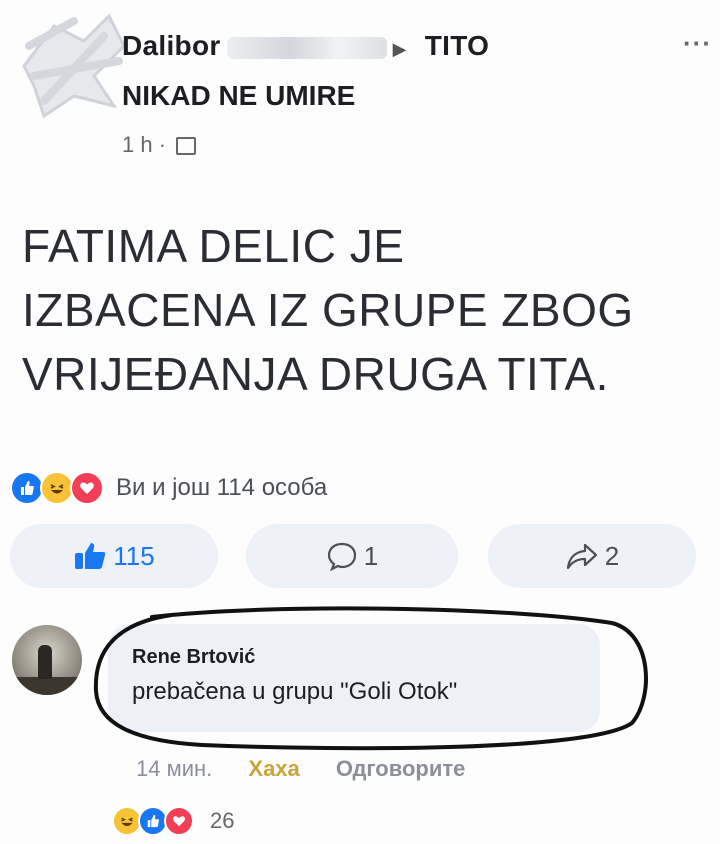 The height and width of the screenshot is (844, 720). I want to click on post-header: Dalibor ▶ TITO, so click(305, 46).